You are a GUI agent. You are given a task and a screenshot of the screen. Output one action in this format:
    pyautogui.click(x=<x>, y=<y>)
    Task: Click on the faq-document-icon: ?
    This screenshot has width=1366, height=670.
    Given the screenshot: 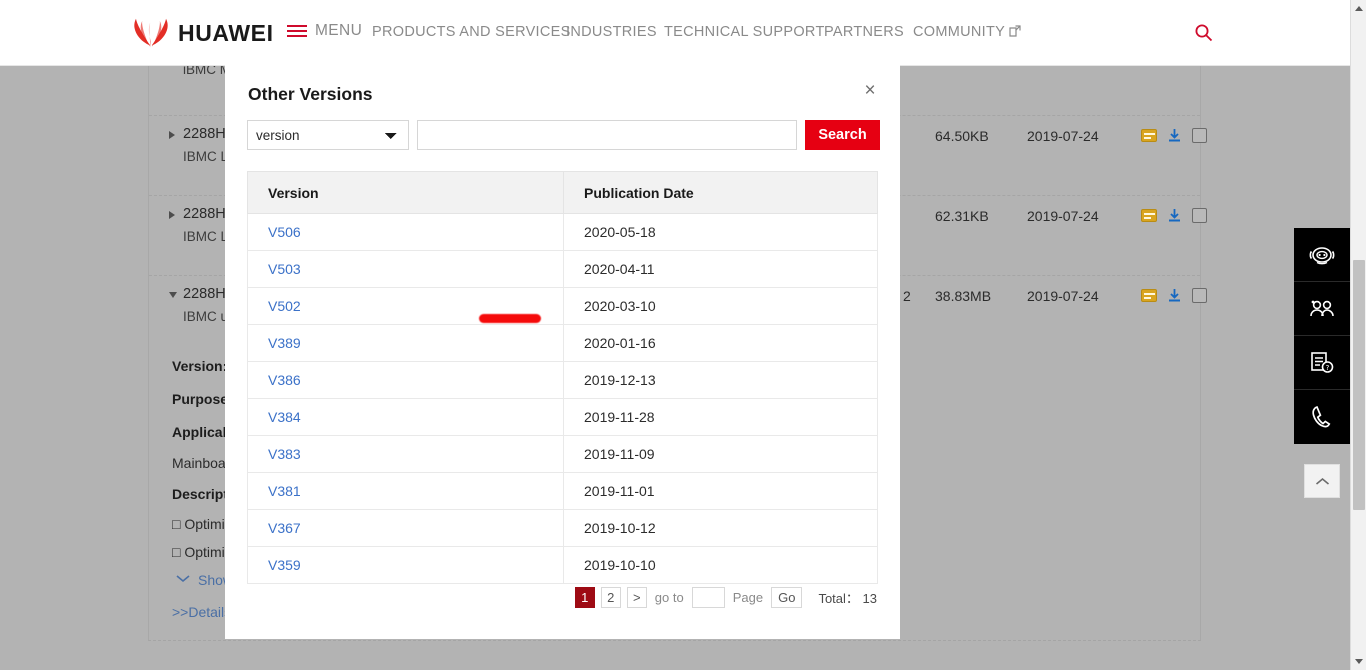 What is the action you would take?
    pyautogui.click(x=1322, y=362)
    